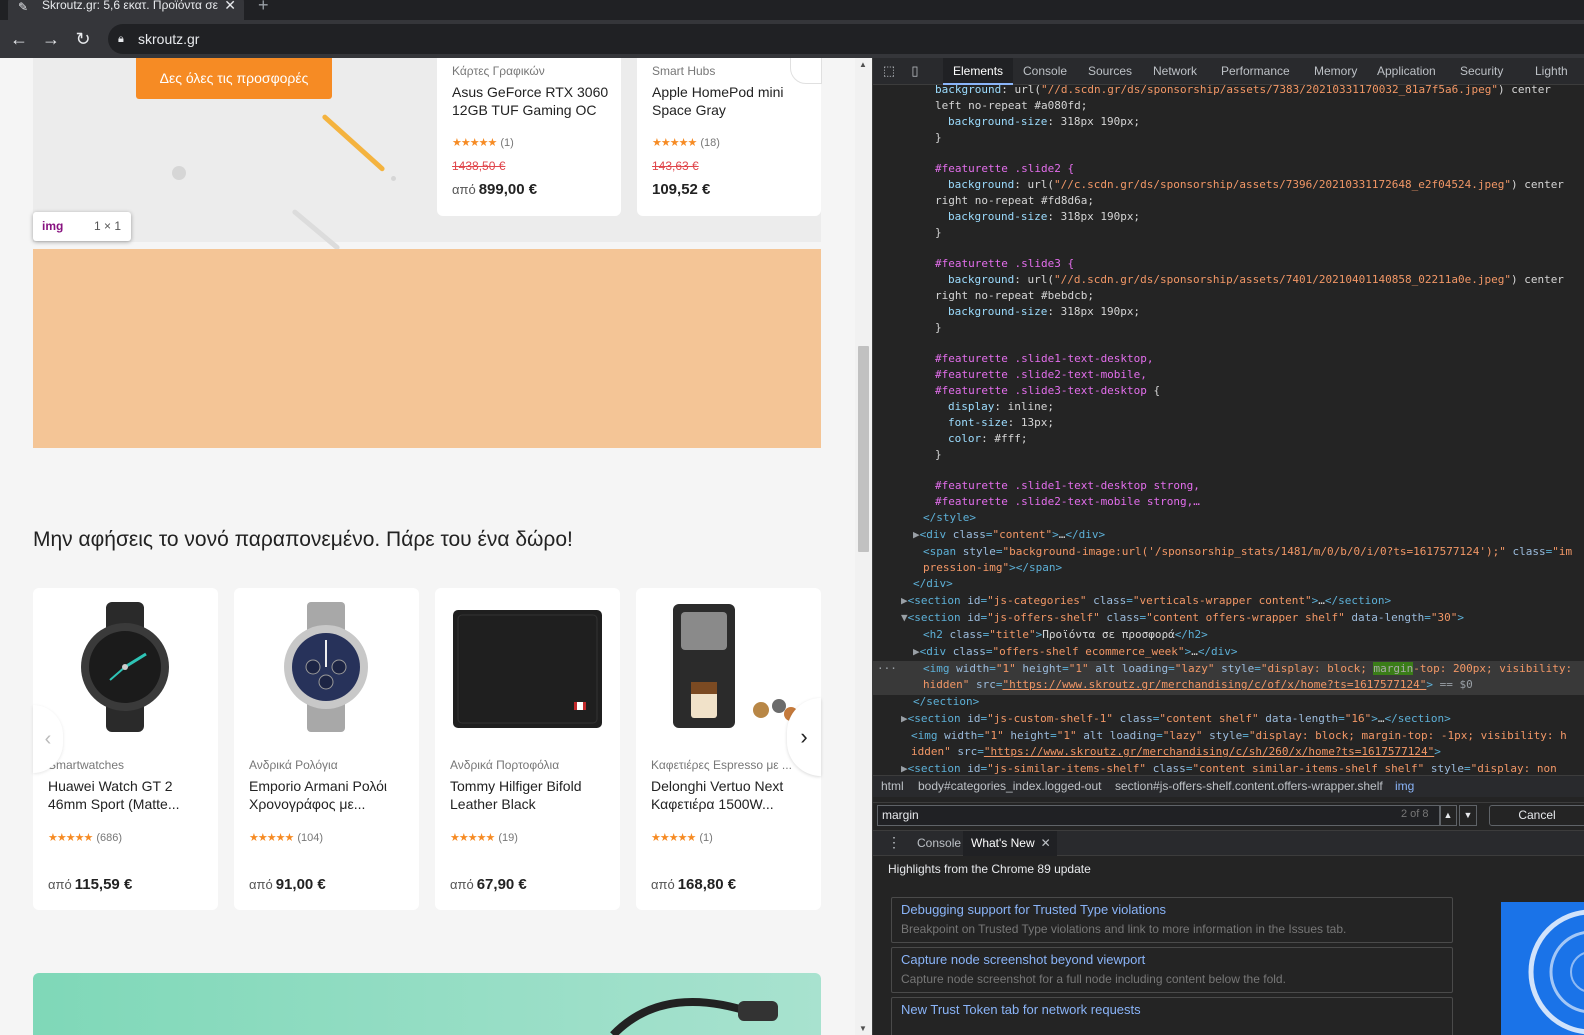  I want to click on code-line: #featurette .slide2-text-mobile,, so click(1041, 375).